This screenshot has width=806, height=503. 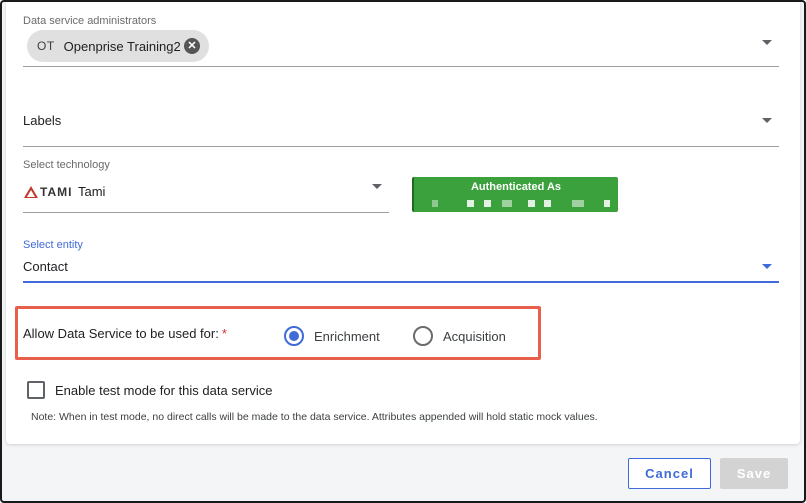 I want to click on cancel-button: Cancel, so click(x=669, y=473).